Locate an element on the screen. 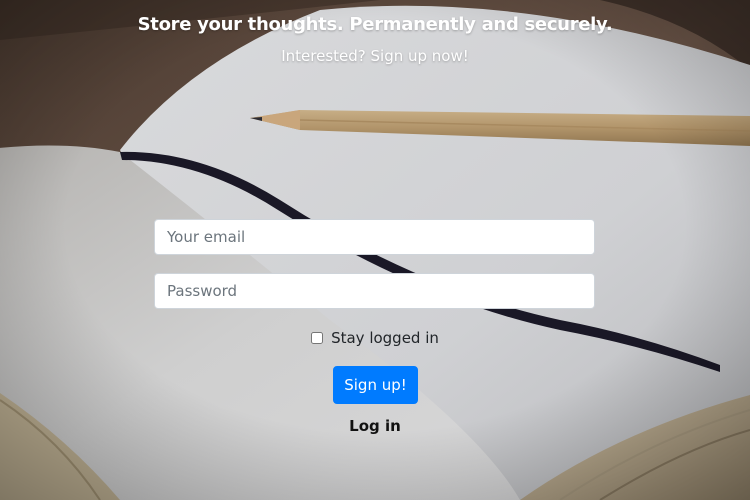  log-in-link: Log in is located at coordinates (375, 426).